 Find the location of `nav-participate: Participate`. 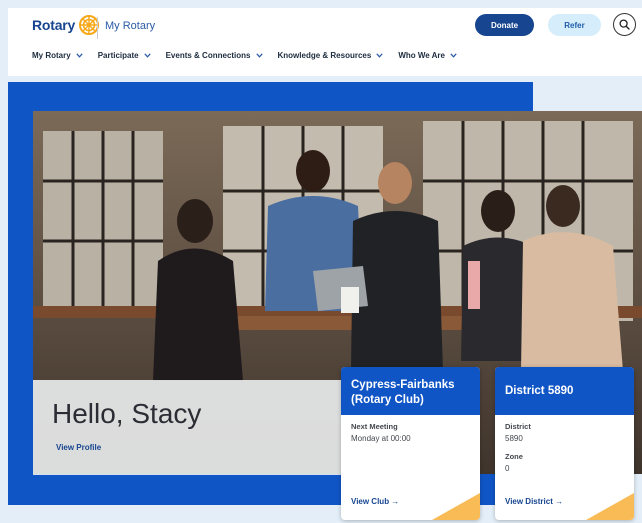

nav-participate: Participate is located at coordinates (124, 55).